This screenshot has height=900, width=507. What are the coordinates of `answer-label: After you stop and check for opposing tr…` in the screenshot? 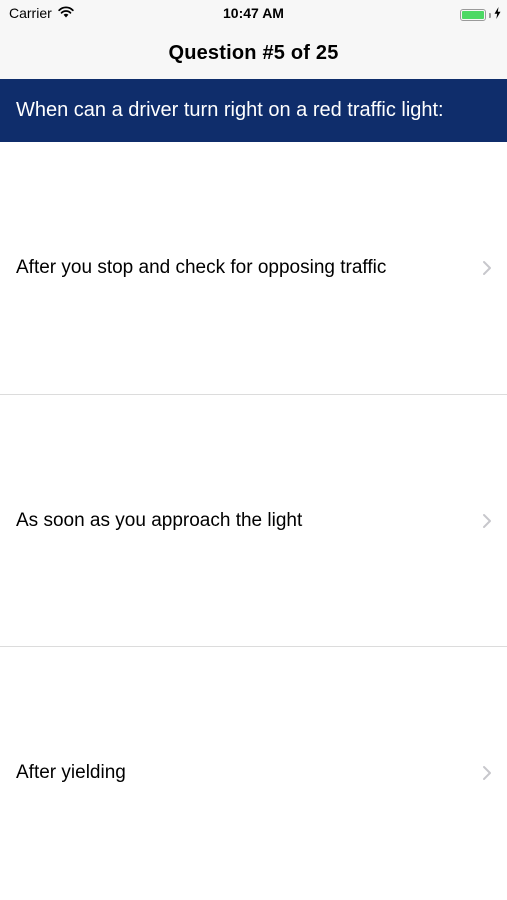 It's located at (201, 267).